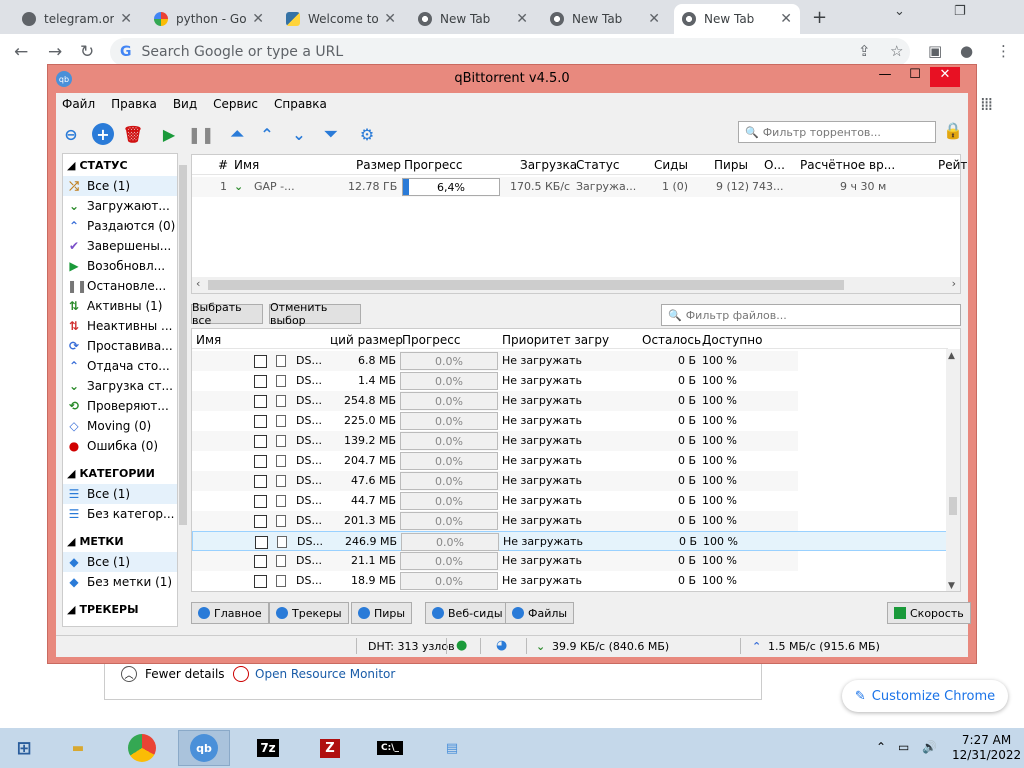 This screenshot has height=768, width=1024. Describe the element at coordinates (501, 645) in the screenshot. I see `speed-limit-icon: ◕` at that location.